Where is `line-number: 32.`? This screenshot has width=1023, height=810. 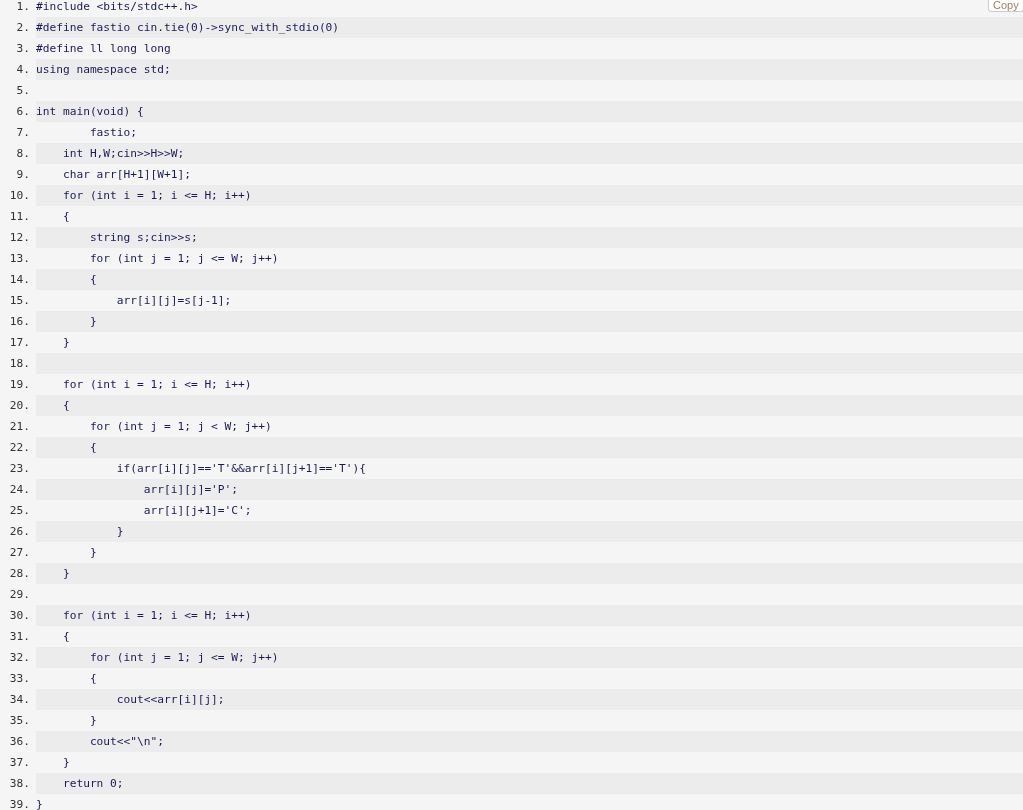 line-number: 32. is located at coordinates (19, 658).